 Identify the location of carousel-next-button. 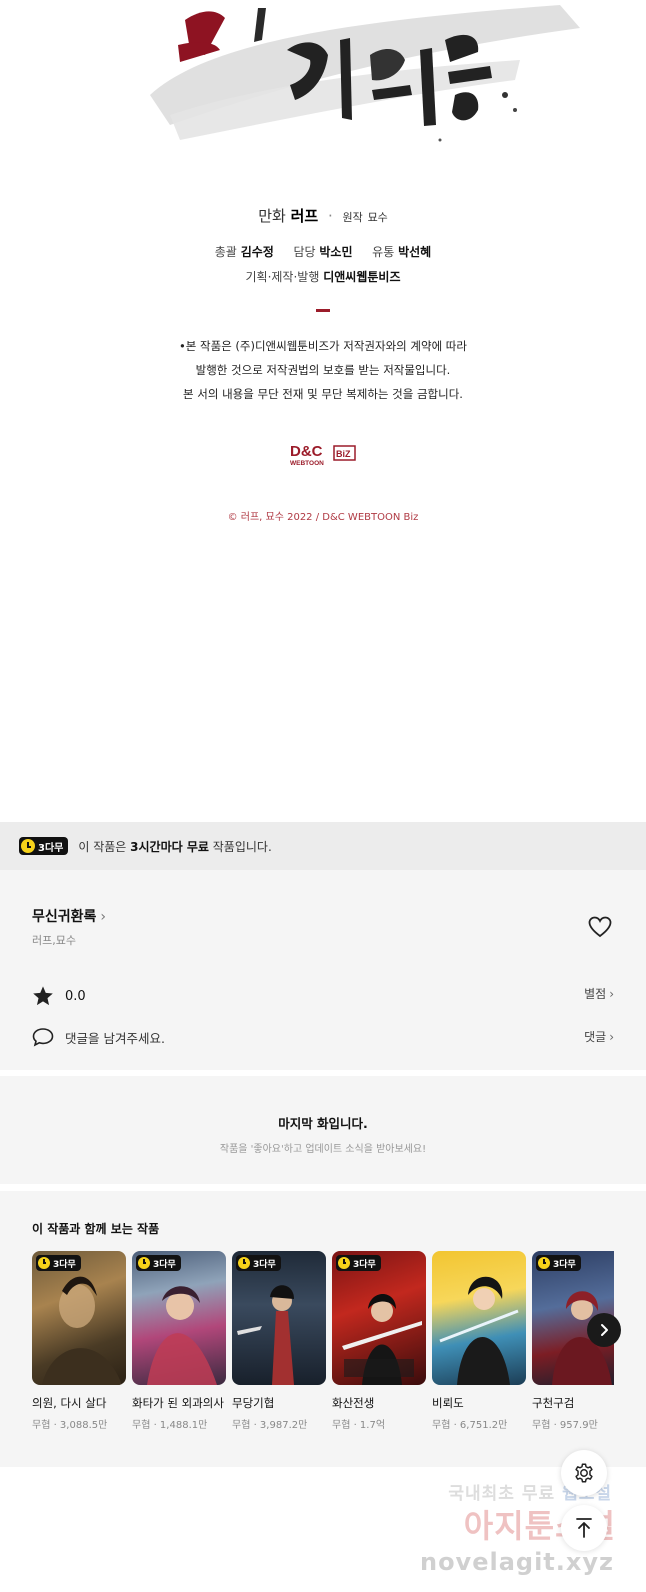
(604, 1330).